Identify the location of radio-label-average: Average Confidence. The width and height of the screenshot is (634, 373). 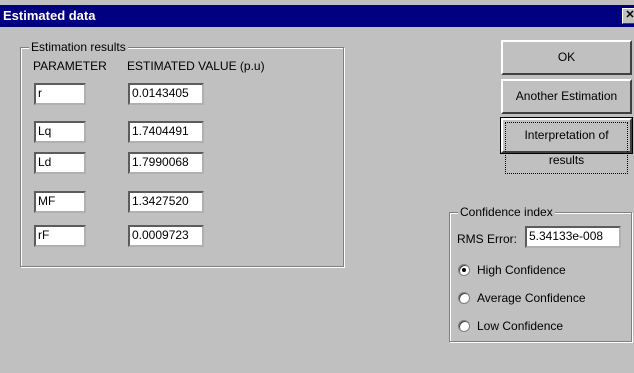
(531, 298).